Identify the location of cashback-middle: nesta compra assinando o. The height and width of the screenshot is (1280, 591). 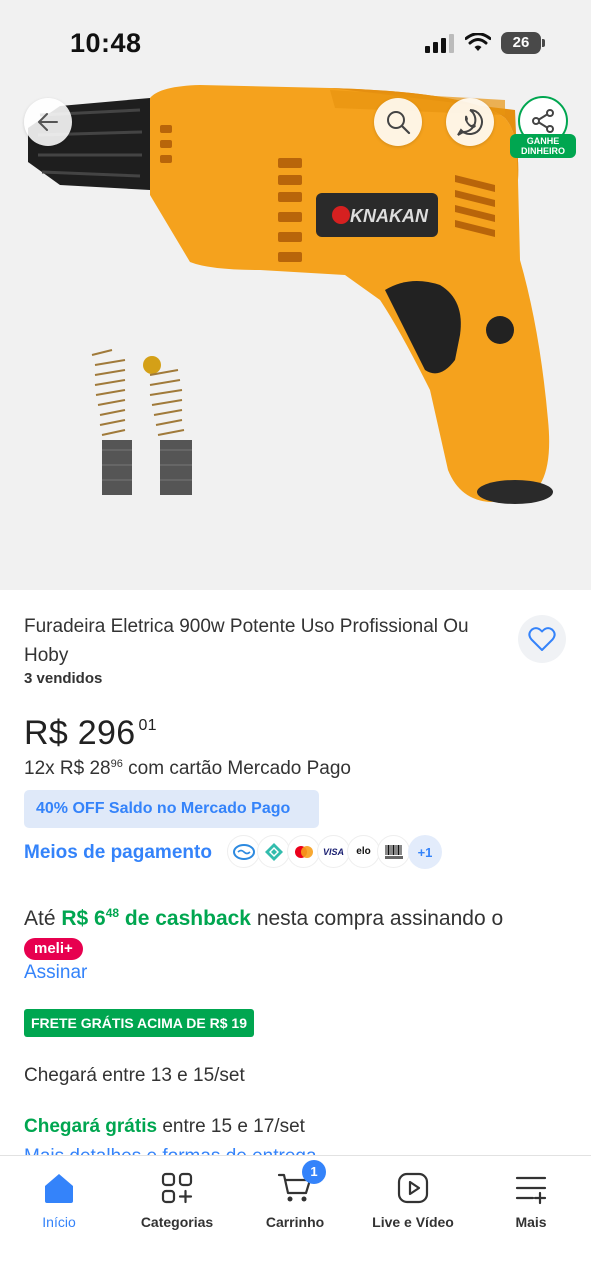
(377, 918).